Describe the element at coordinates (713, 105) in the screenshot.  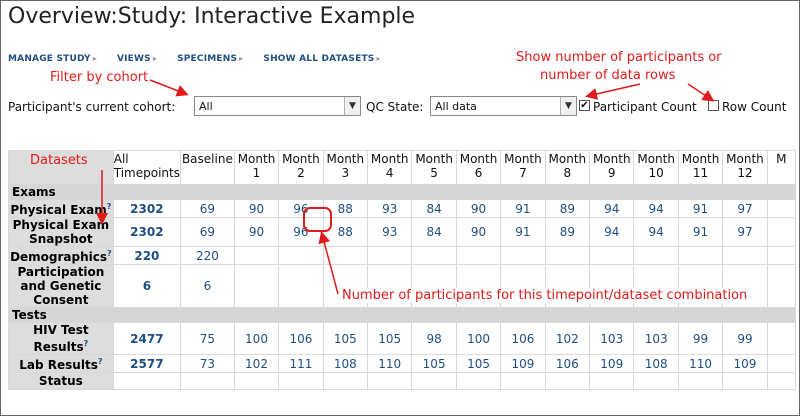
I see `row-count-checkbox` at that location.